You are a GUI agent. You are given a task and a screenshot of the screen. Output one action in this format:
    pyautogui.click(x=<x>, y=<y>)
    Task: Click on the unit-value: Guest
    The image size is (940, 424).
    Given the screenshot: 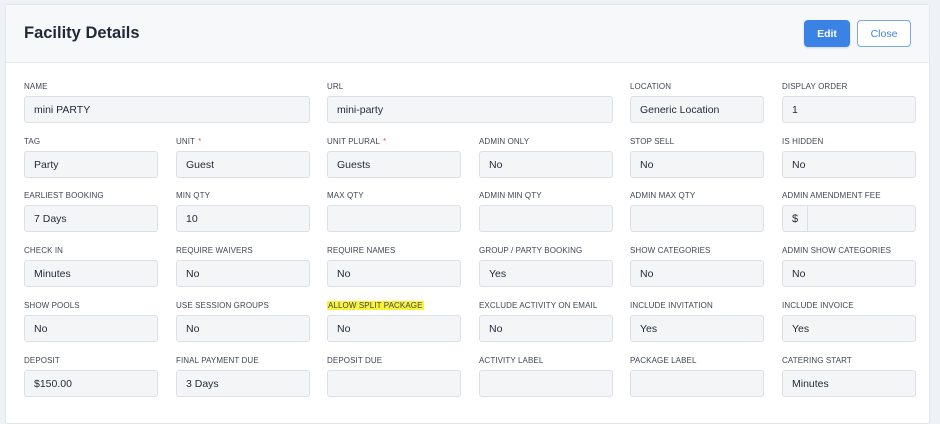 What is the action you would take?
    pyautogui.click(x=200, y=164)
    